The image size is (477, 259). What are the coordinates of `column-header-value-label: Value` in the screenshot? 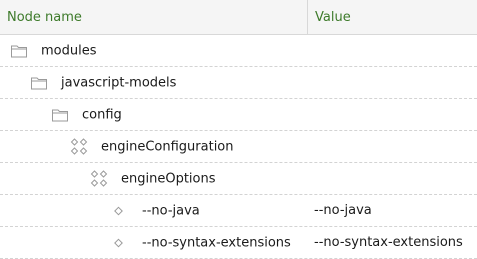 It's located at (333, 17).